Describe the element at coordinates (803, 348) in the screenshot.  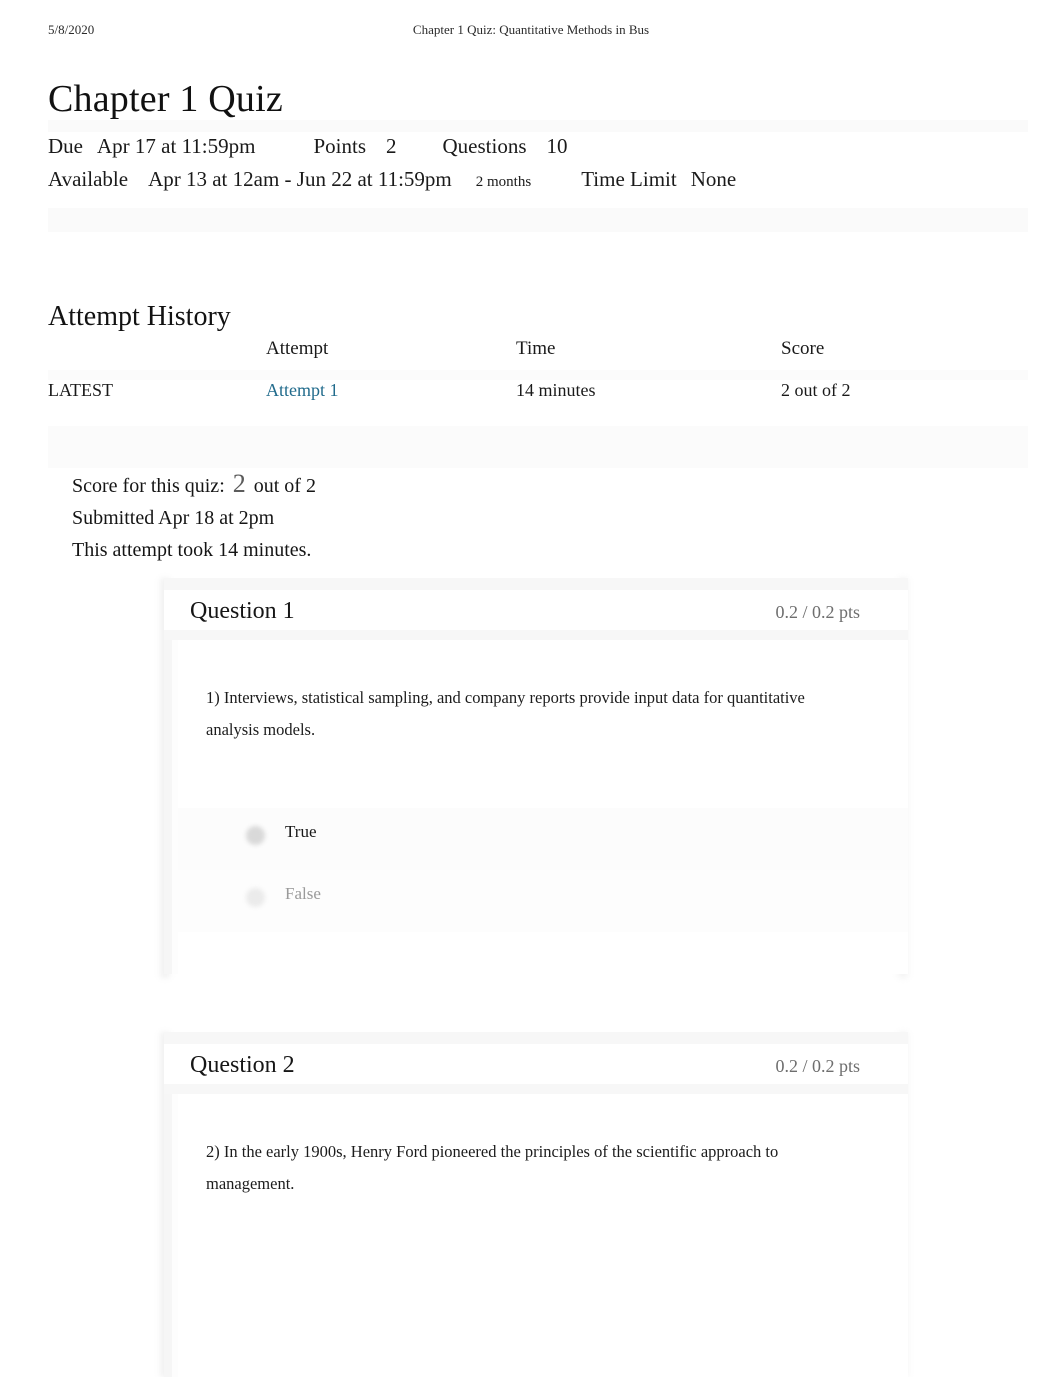
I see `attempt-col-header-score: Score` at that location.